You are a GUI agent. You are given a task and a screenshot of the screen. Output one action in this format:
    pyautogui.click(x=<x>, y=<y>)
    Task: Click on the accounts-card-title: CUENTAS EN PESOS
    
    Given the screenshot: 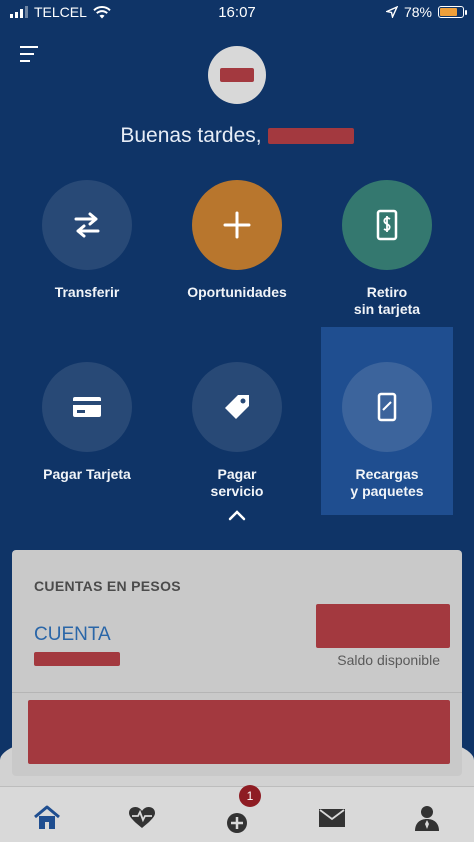 What is the action you would take?
    pyautogui.click(x=107, y=586)
    